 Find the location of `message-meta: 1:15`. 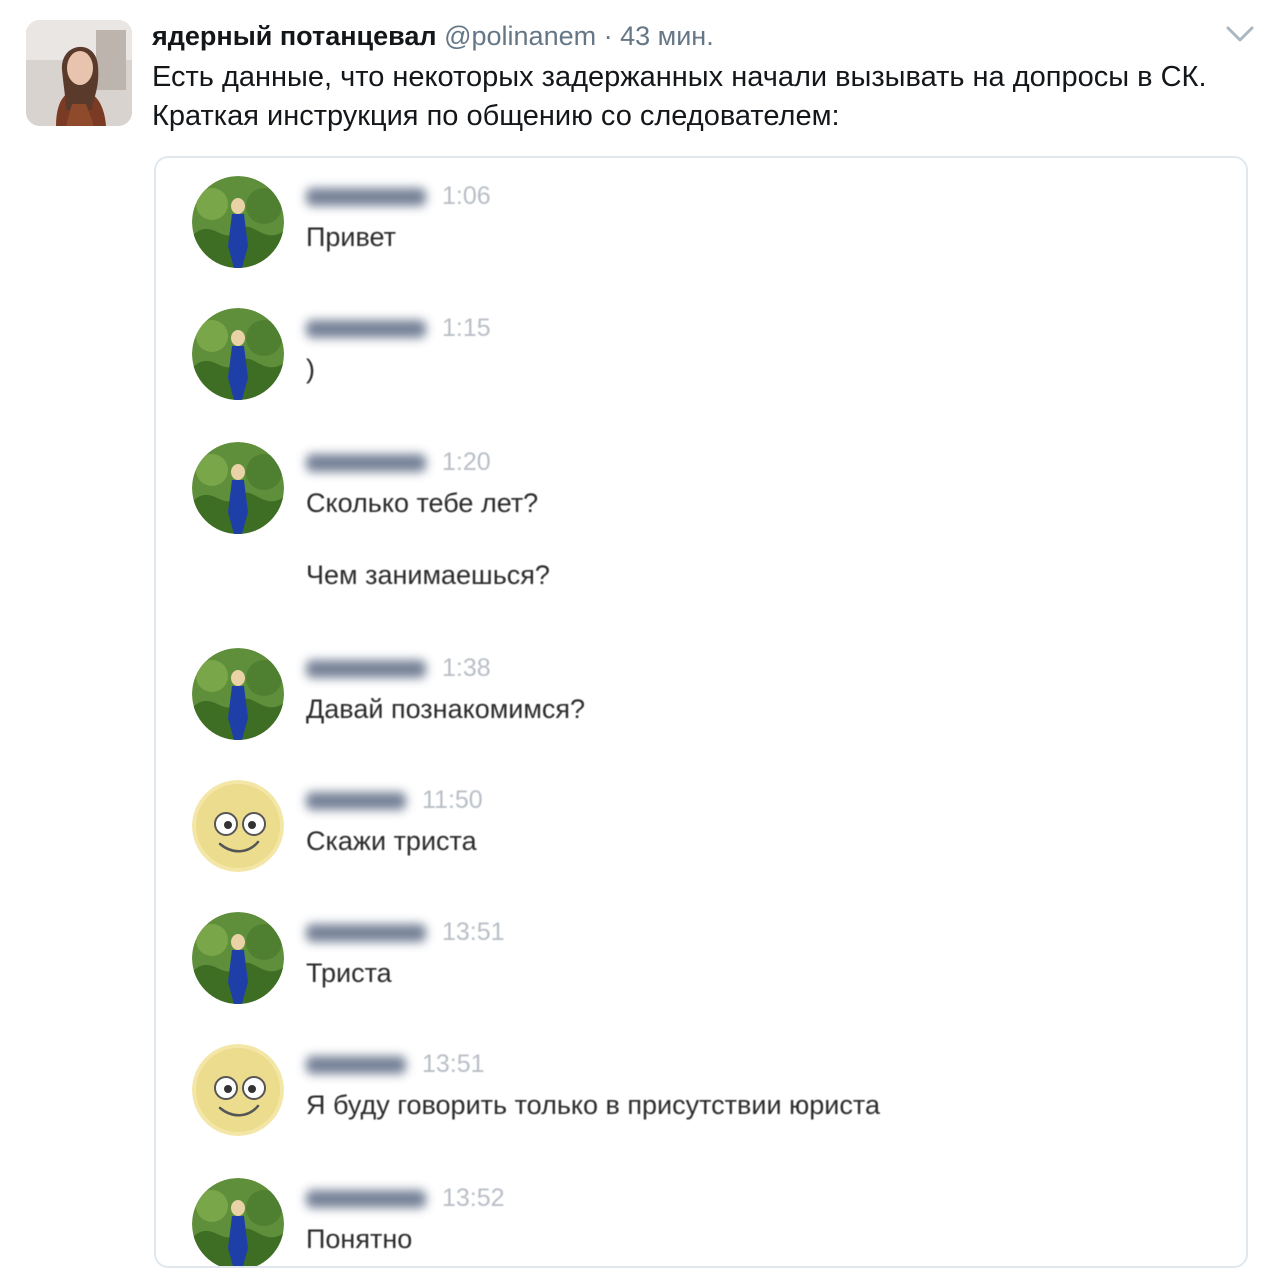

message-meta: 1:15 is located at coordinates (398, 327).